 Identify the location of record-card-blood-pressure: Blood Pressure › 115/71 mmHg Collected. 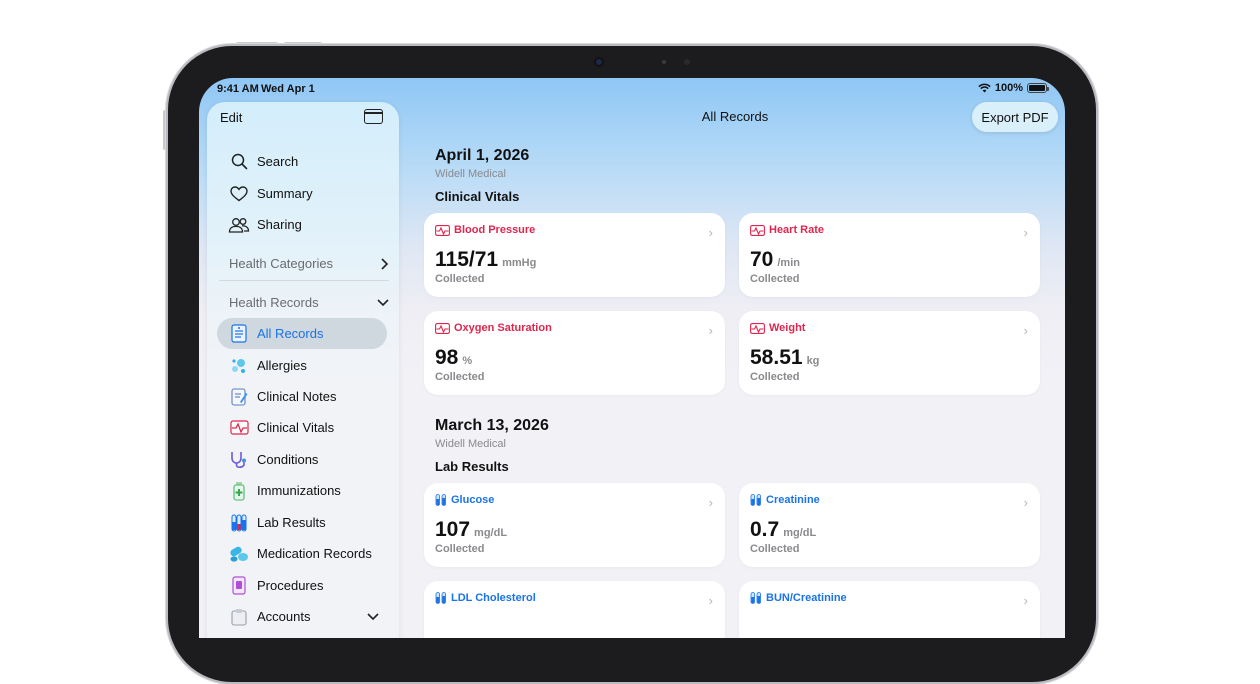
(574, 255).